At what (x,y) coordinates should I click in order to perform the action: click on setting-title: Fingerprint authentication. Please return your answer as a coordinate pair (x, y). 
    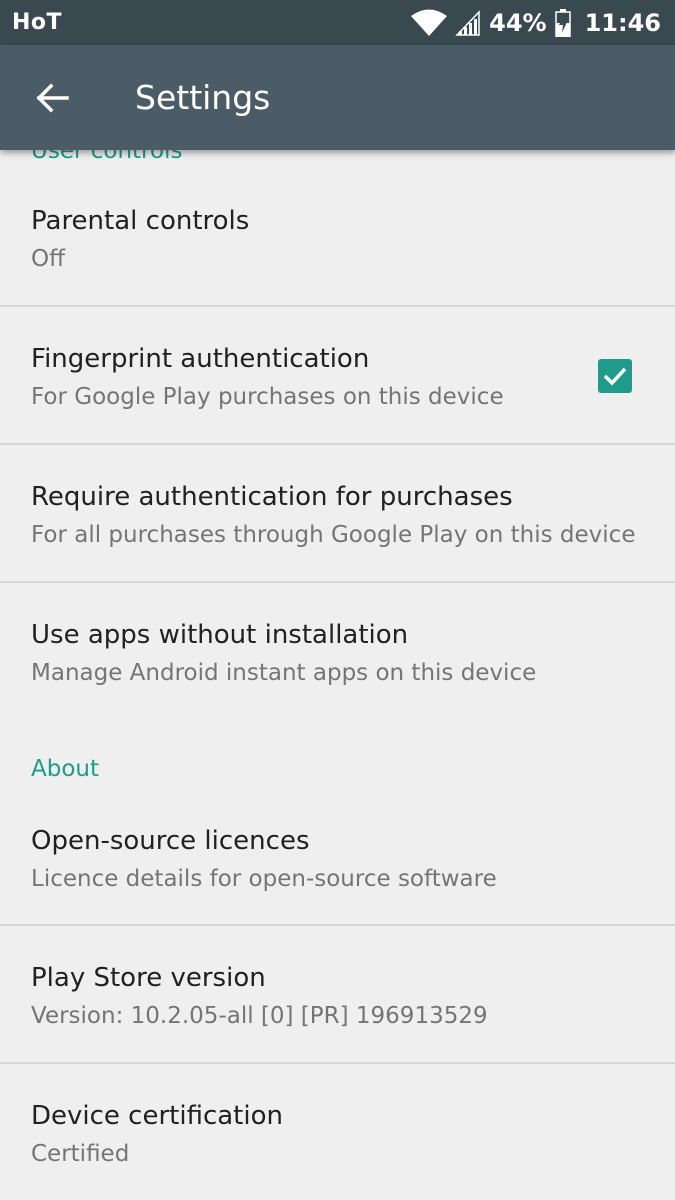
    Looking at the image, I should click on (200, 359).